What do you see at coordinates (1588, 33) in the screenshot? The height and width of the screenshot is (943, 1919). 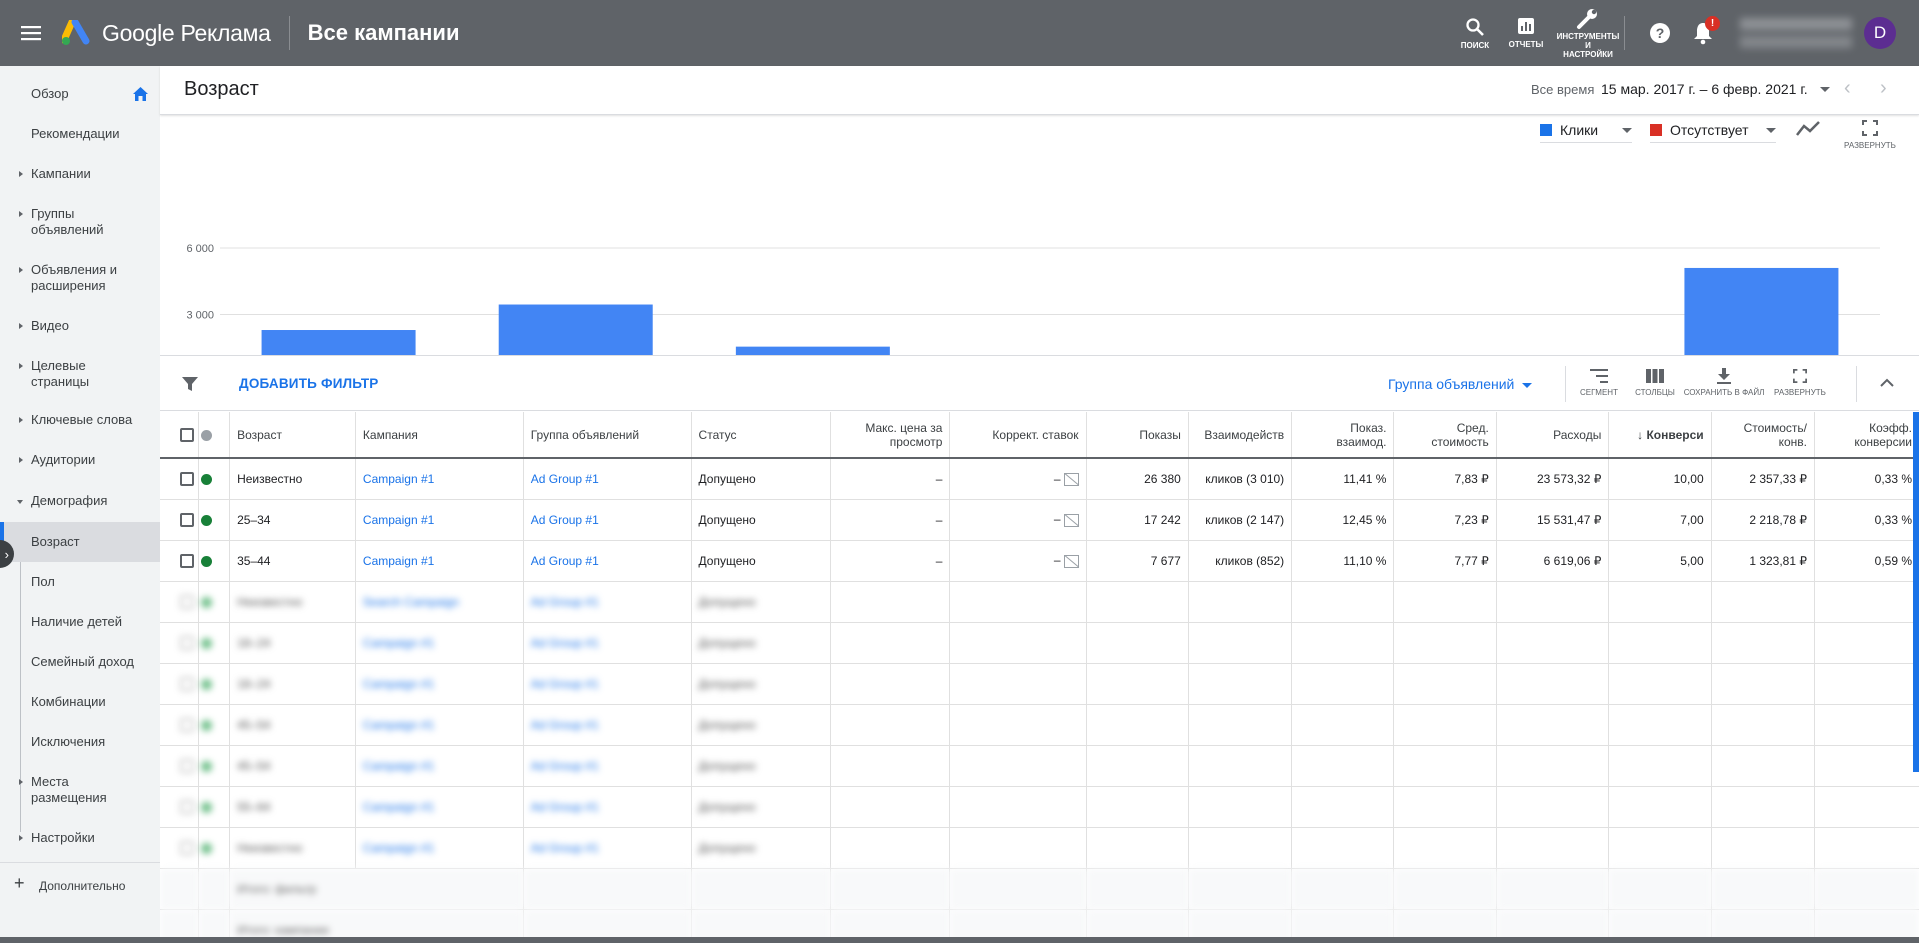 I see `tools-nav-button: ИНСТРУМЕНТЫ И НАСТРОЙКИ` at bounding box center [1588, 33].